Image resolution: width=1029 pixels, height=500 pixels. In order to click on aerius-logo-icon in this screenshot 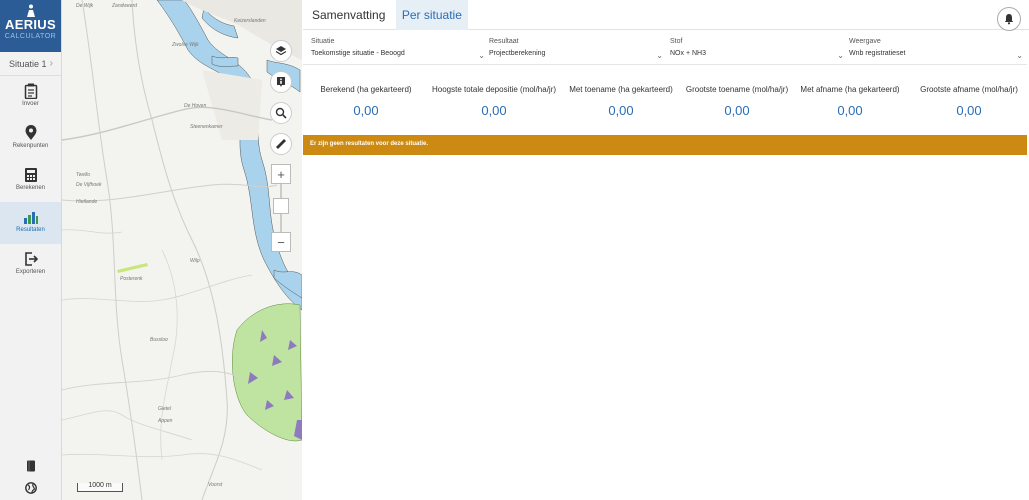, I will do `click(30, 10)`.